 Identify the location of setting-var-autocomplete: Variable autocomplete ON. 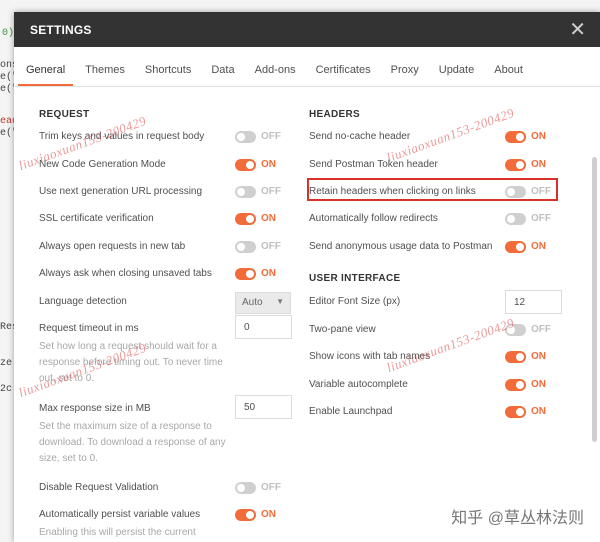
(434, 386).